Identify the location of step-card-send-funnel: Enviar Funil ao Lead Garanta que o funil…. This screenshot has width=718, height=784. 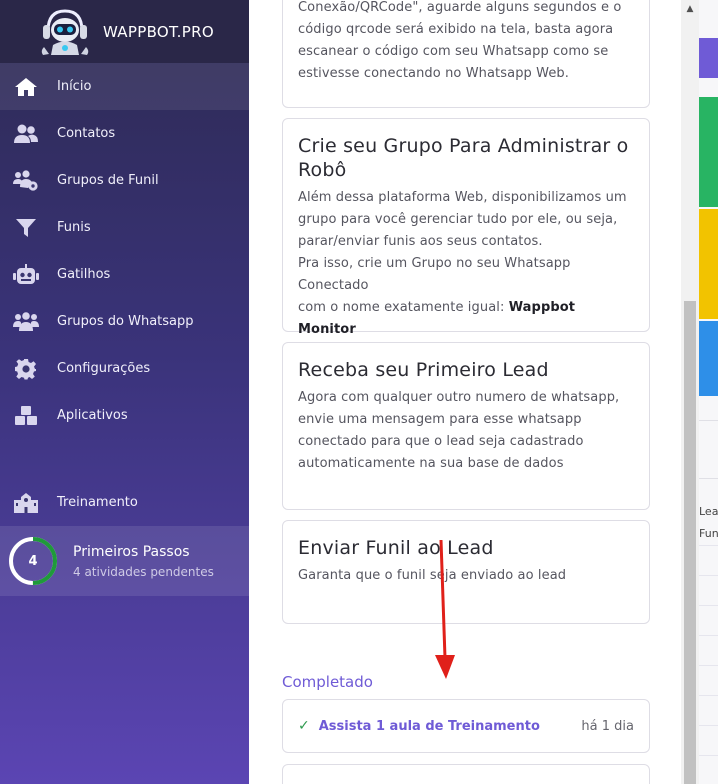
(466, 572).